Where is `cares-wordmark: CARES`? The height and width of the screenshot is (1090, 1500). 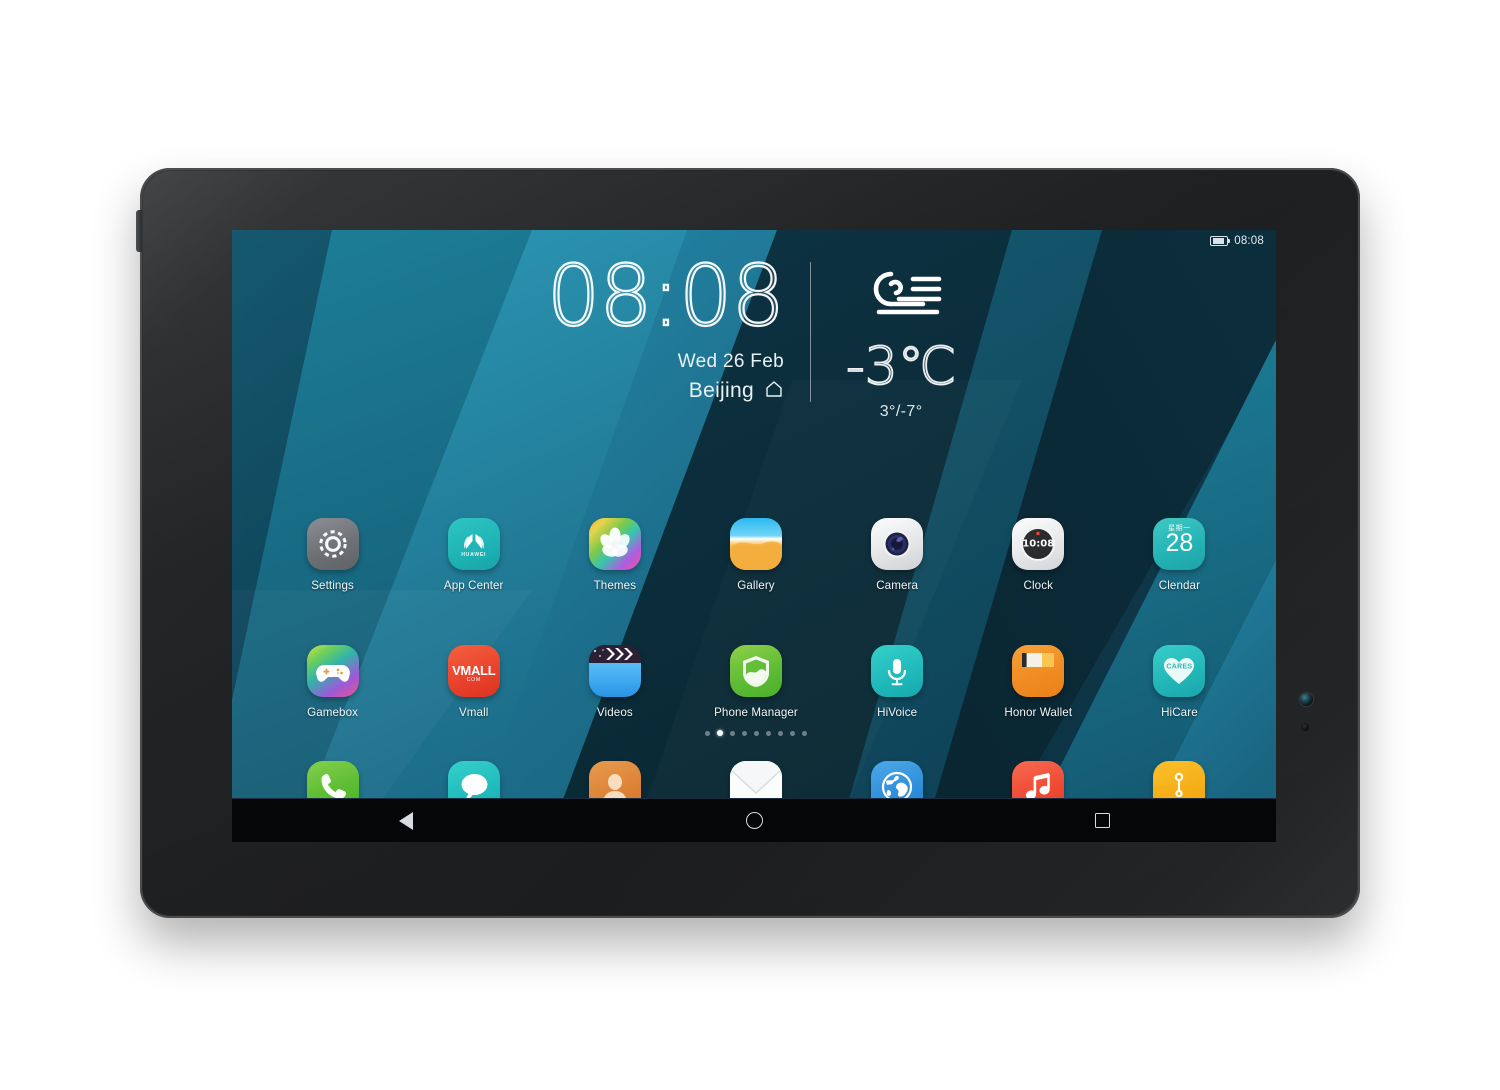 cares-wordmark: CARES is located at coordinates (1179, 667).